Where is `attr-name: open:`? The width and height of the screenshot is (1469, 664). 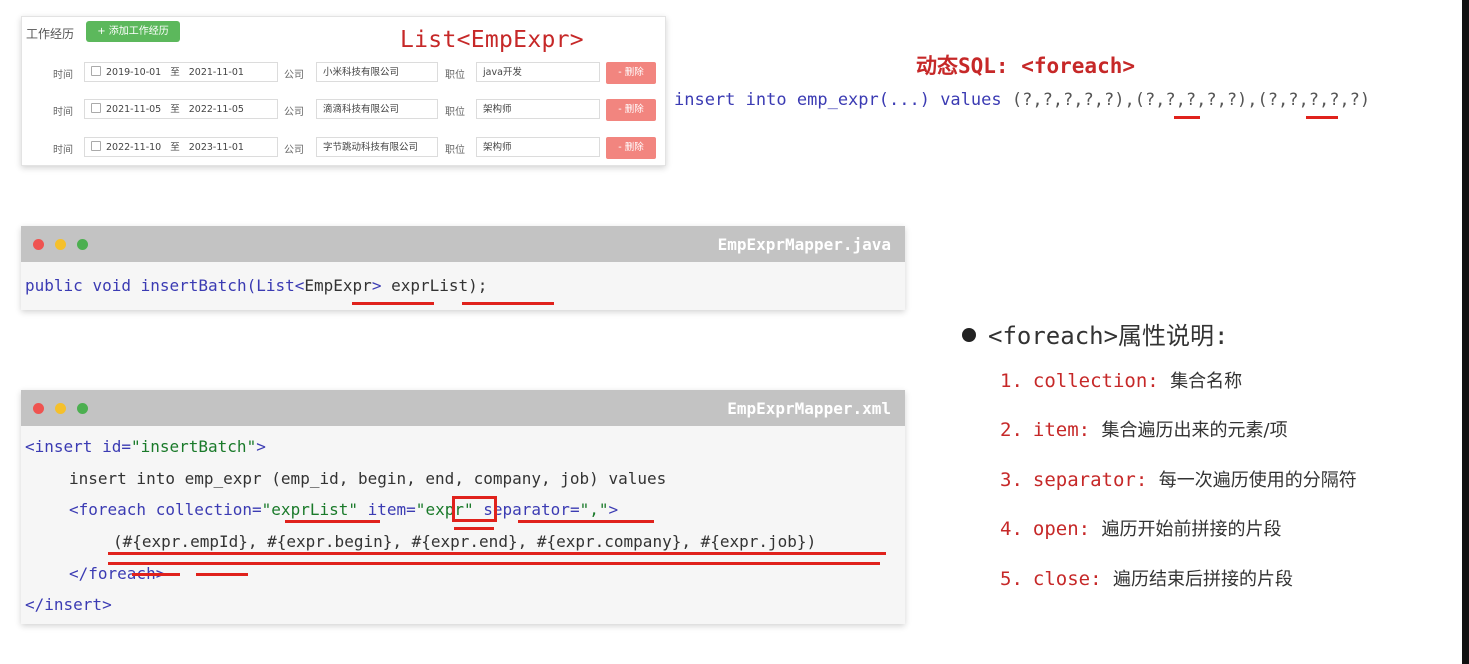
attr-name: open: is located at coordinates (1061, 529).